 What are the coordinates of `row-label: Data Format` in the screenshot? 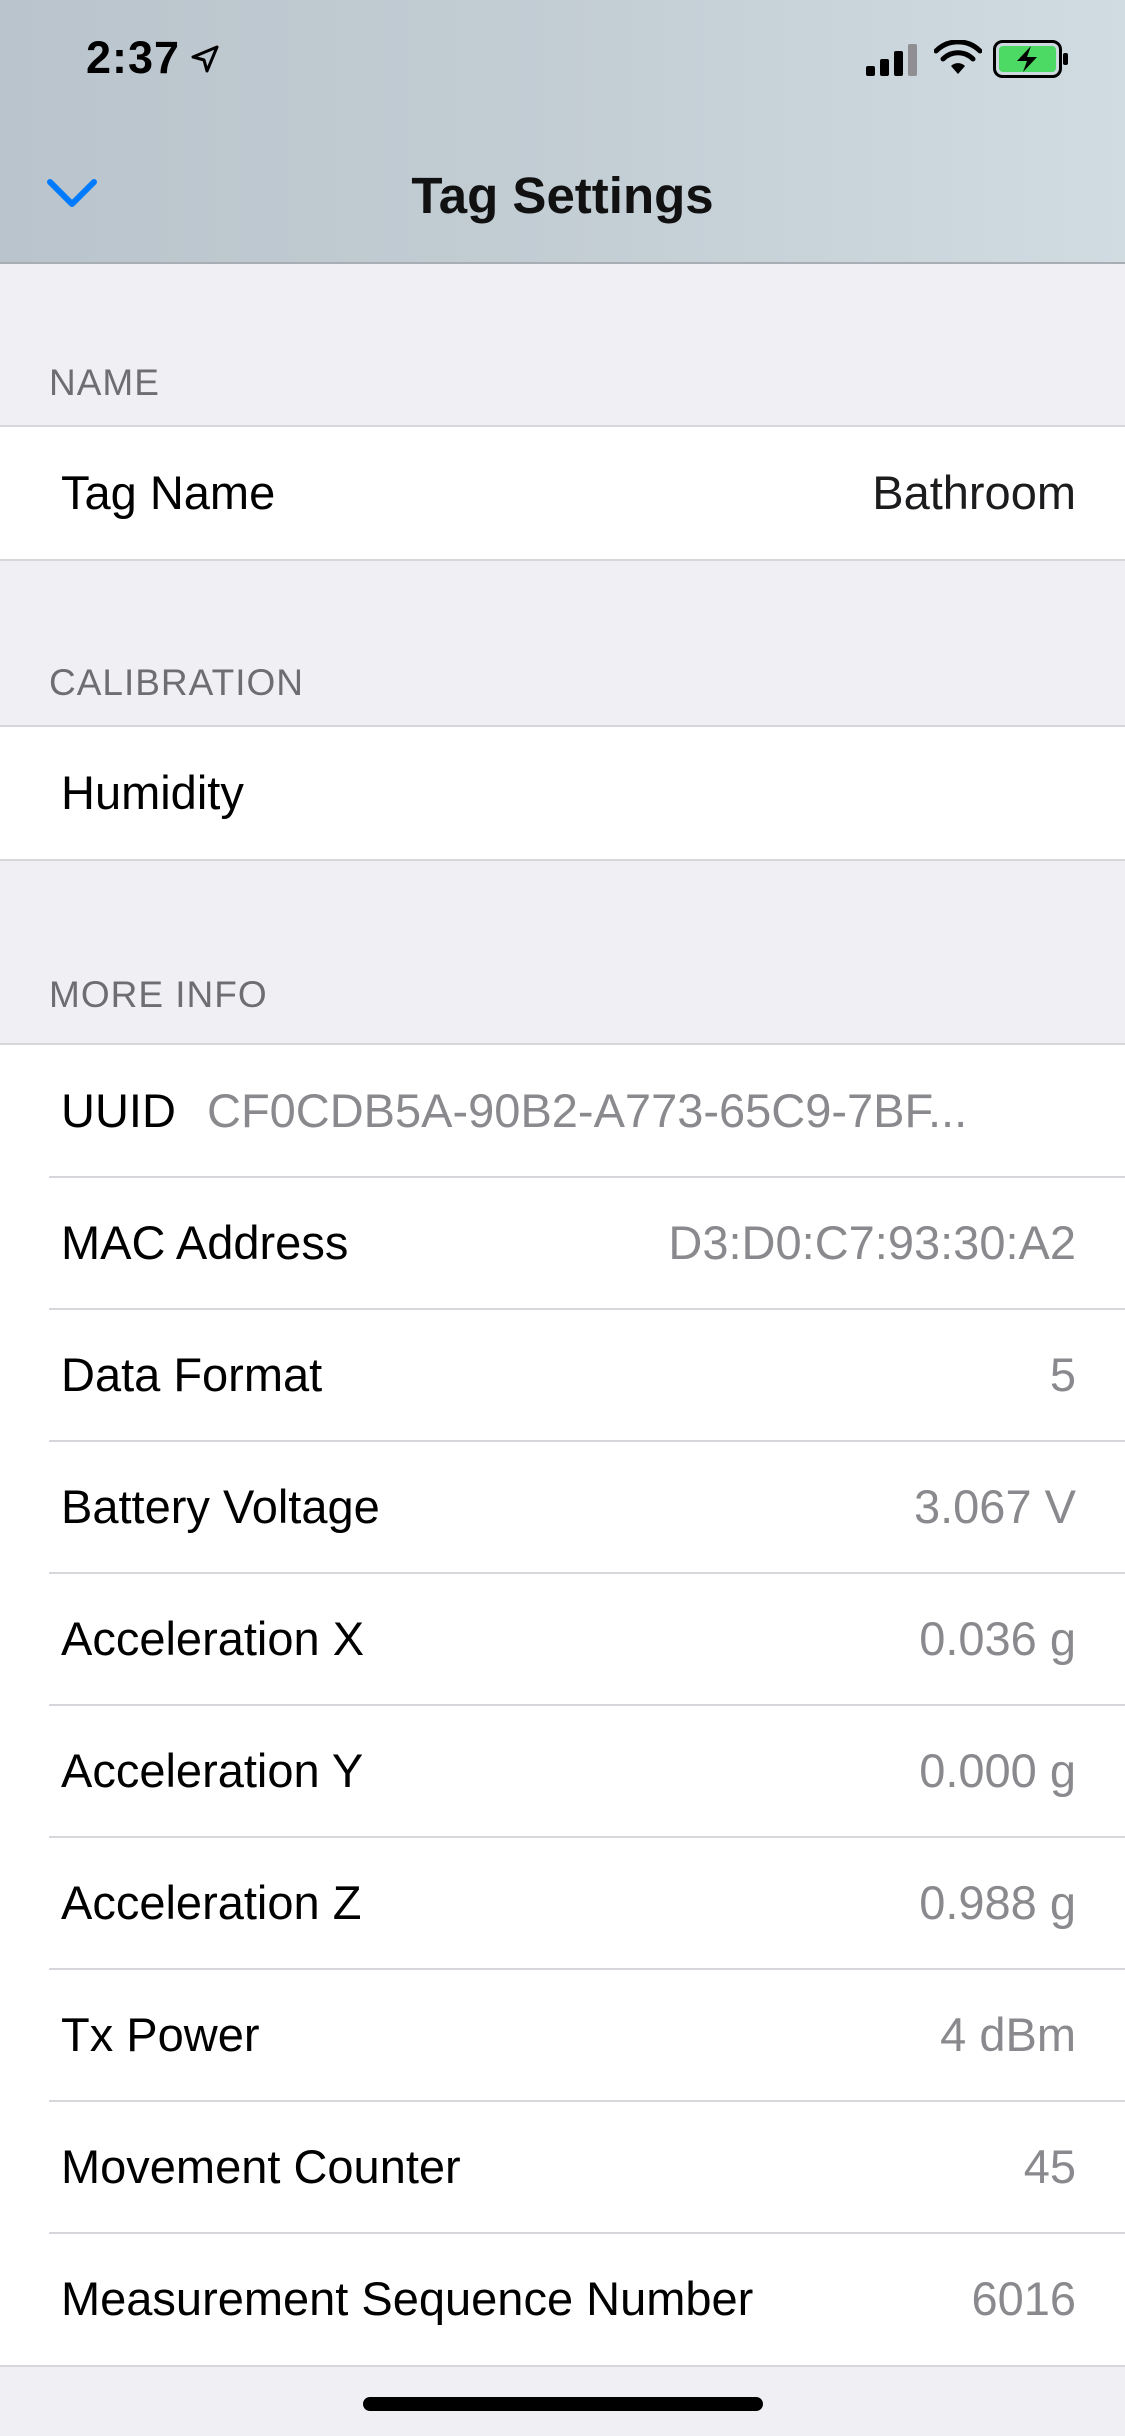 It's located at (192, 1374).